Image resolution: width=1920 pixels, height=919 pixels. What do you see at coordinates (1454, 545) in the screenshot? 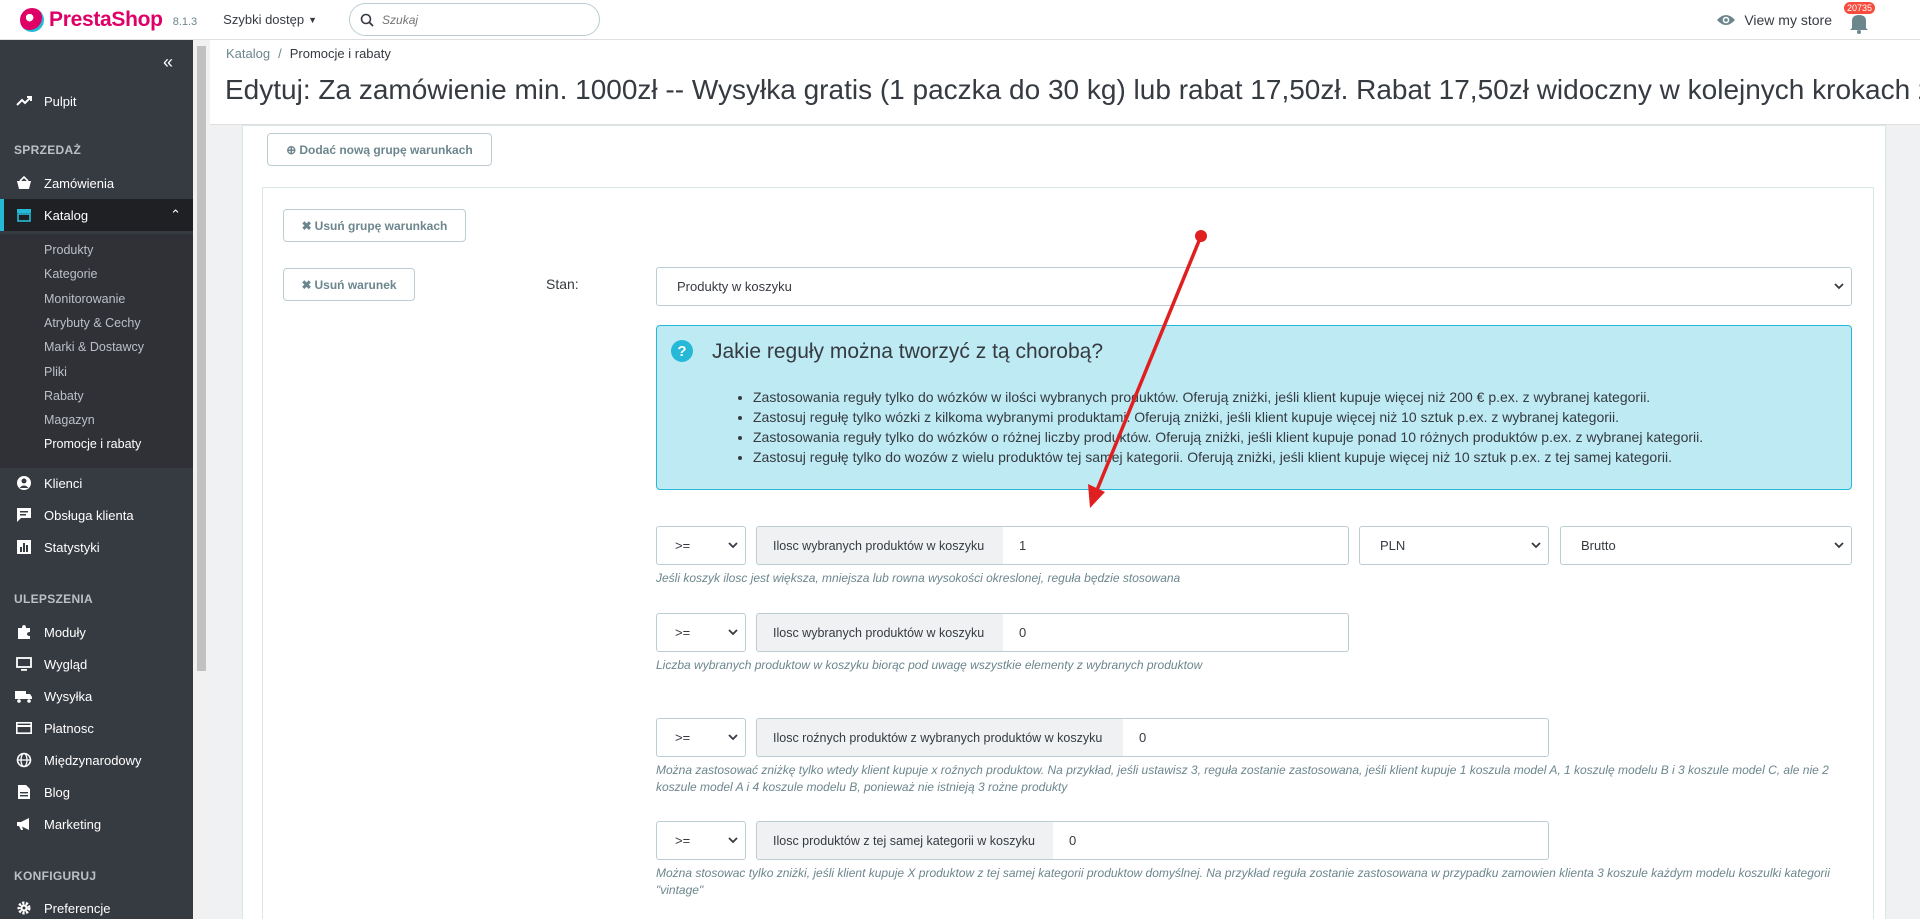
I see `currency-select: PLN` at bounding box center [1454, 545].